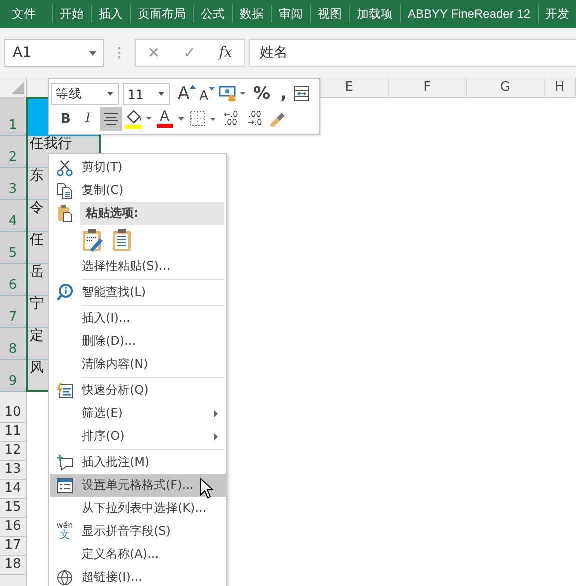 This screenshot has width=576, height=586. Describe the element at coordinates (65, 213) in the screenshot. I see `clipboard-icon` at that location.